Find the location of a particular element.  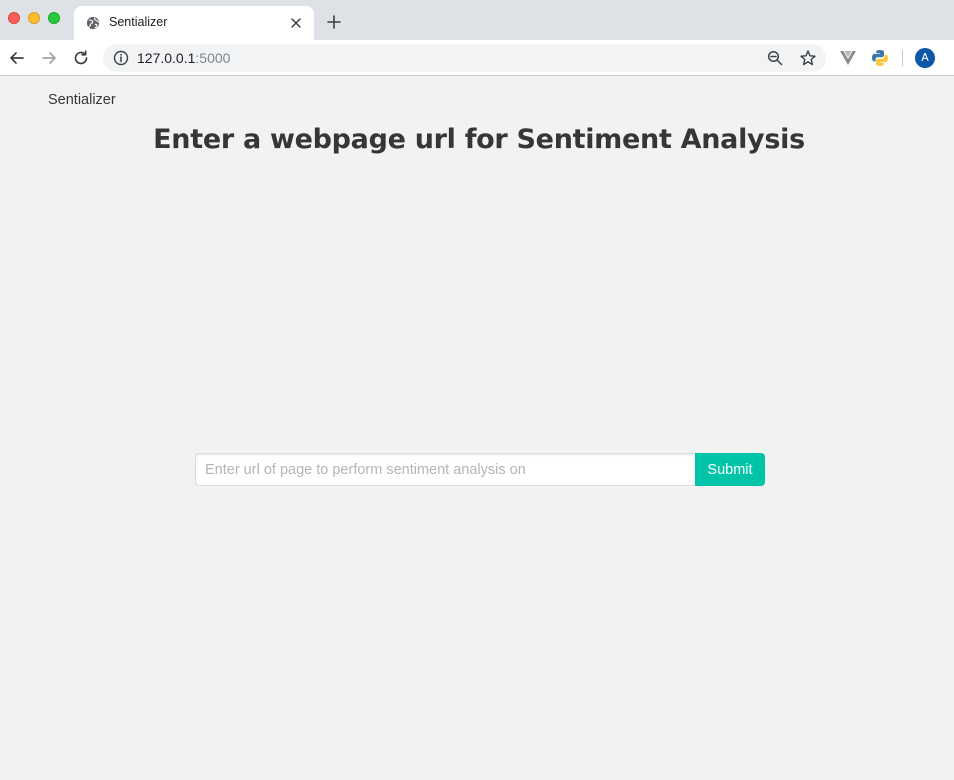

url-text: 127.0.0.1:5000 is located at coordinates (183, 58).